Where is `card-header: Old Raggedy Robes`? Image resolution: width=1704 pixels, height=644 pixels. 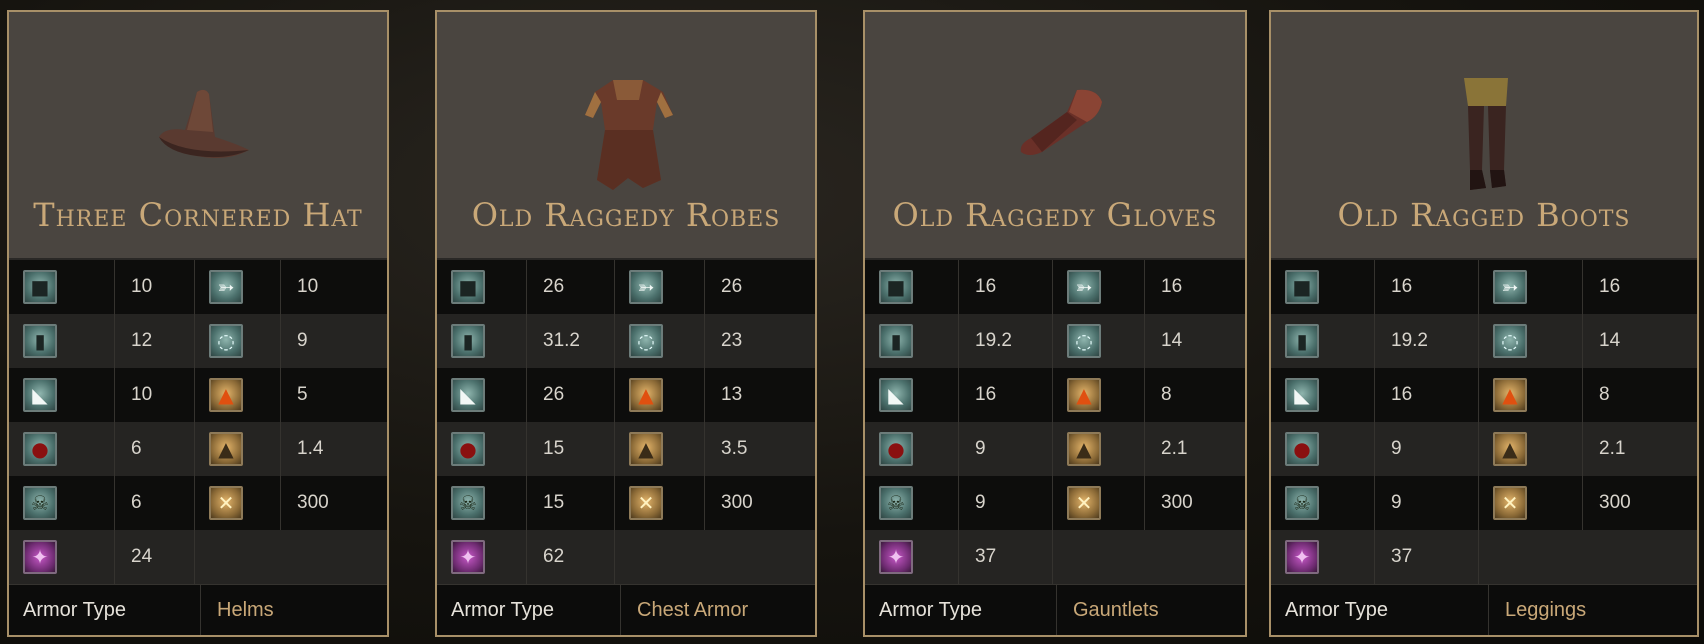 card-header: Old Raggedy Robes is located at coordinates (626, 135).